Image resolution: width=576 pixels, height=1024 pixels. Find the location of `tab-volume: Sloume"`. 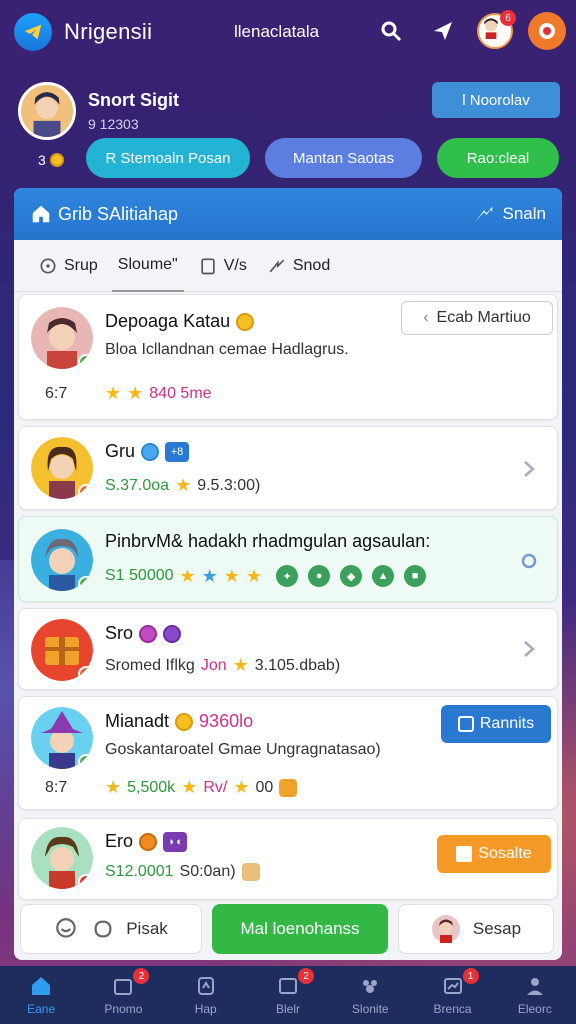

tab-volume: Sloume" is located at coordinates (147, 266).